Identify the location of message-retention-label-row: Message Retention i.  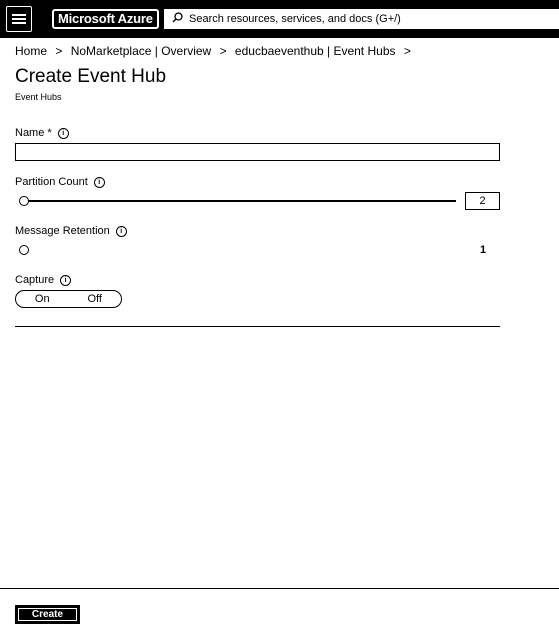
(71, 231).